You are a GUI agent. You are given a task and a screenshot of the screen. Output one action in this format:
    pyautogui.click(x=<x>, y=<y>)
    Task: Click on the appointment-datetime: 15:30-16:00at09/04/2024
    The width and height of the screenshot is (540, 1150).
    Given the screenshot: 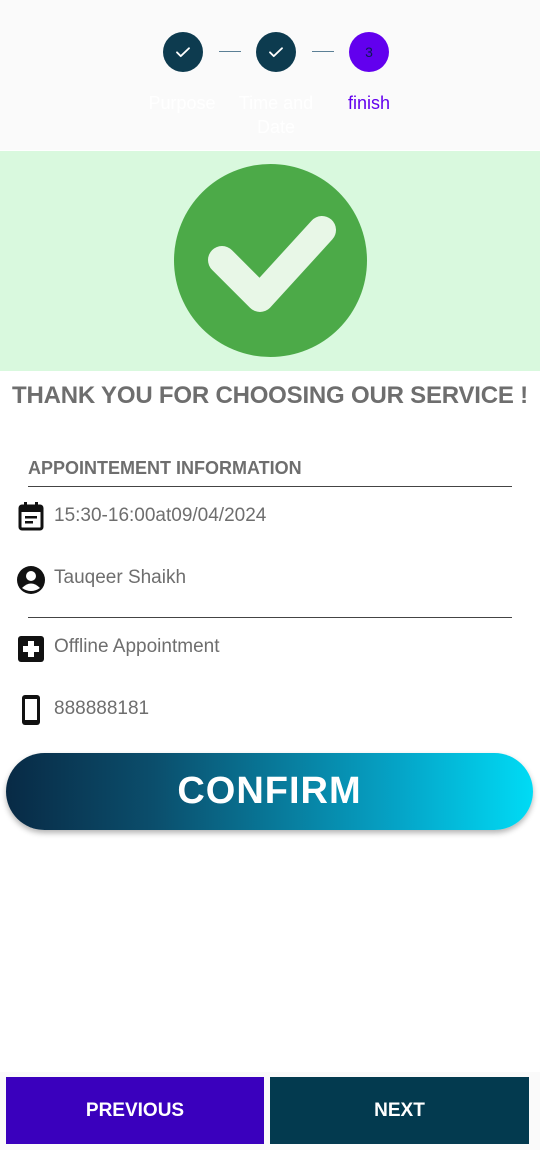 What is the action you would take?
    pyautogui.click(x=160, y=515)
    